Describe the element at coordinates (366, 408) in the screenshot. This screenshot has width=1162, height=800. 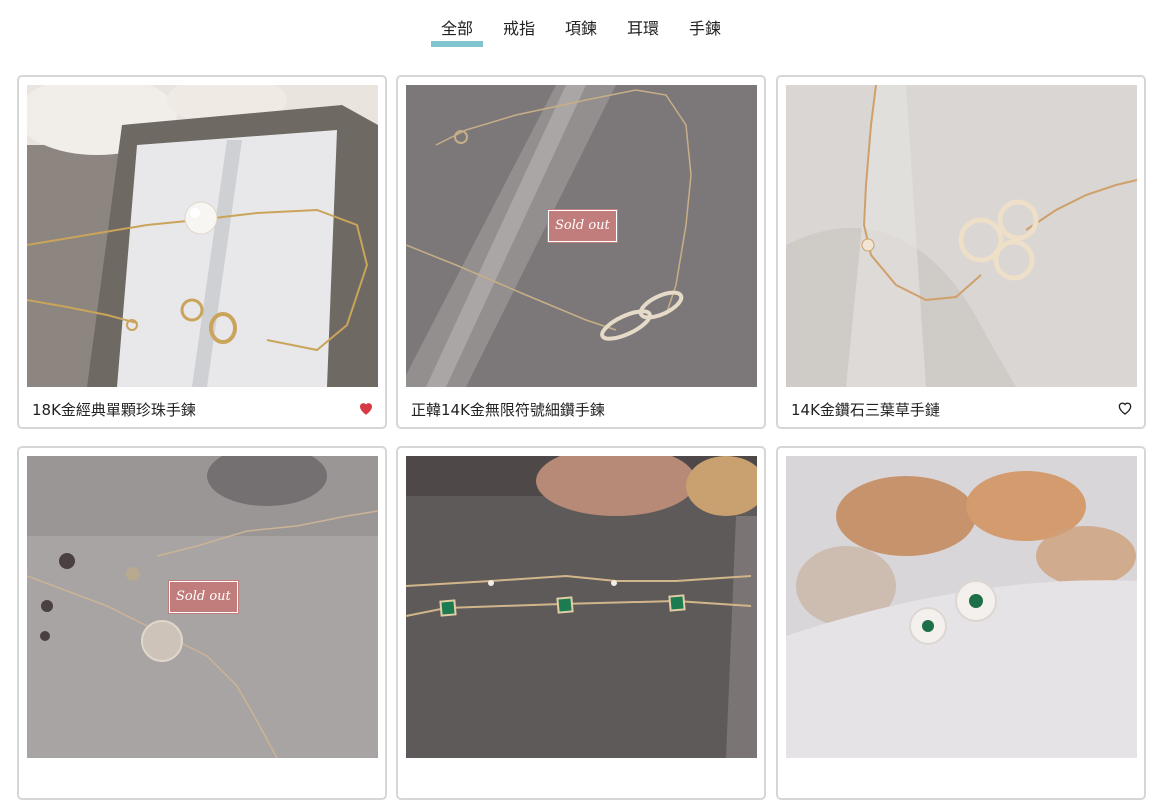
I see `heart-filled-icon` at that location.